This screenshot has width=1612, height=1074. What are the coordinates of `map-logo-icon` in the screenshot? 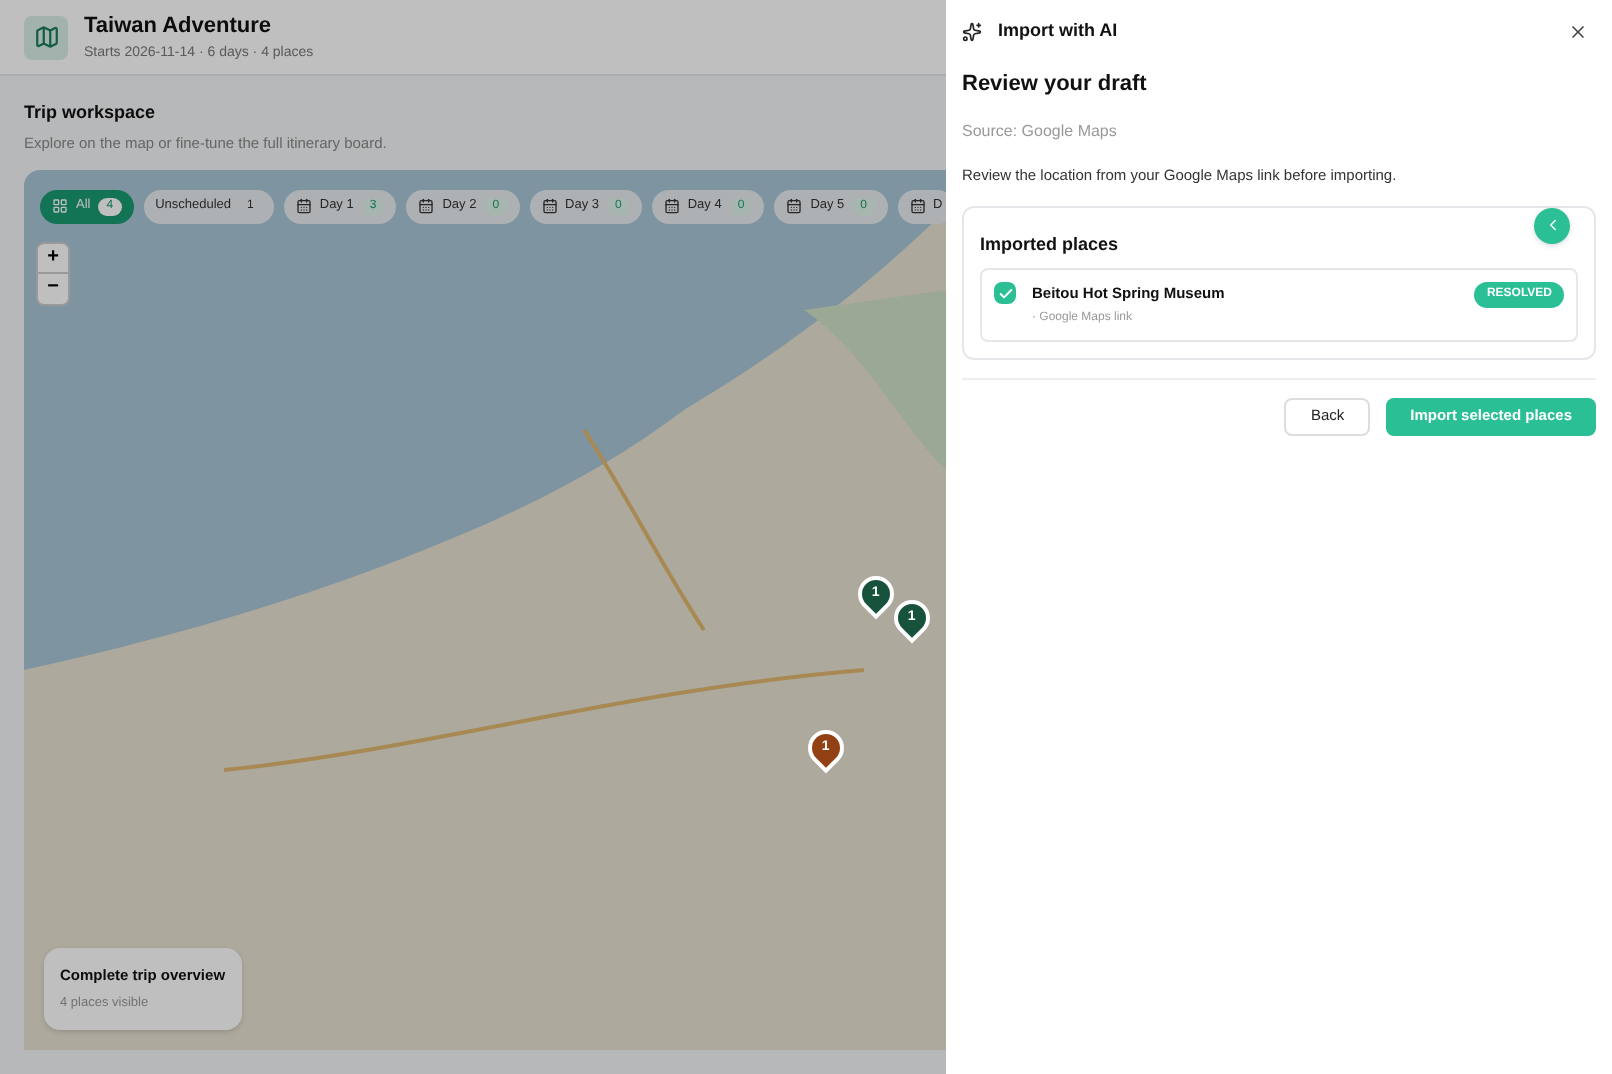 It's located at (46, 37).